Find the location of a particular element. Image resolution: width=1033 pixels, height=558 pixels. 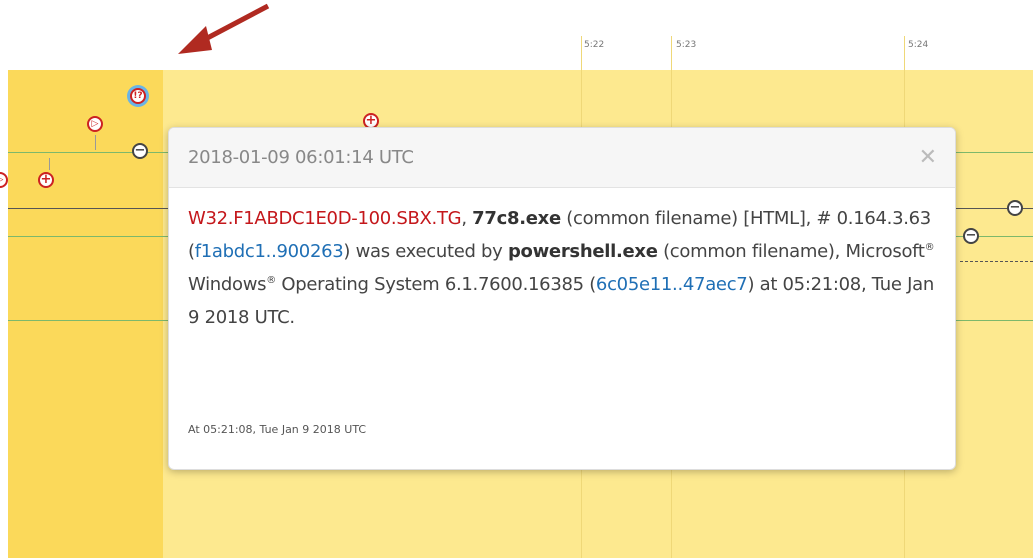

tick-label: 5:24 is located at coordinates (918, 45).